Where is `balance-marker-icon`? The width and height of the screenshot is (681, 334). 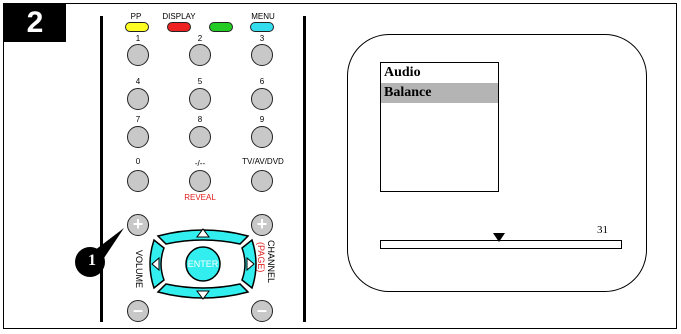 balance-marker-icon is located at coordinates (498, 237).